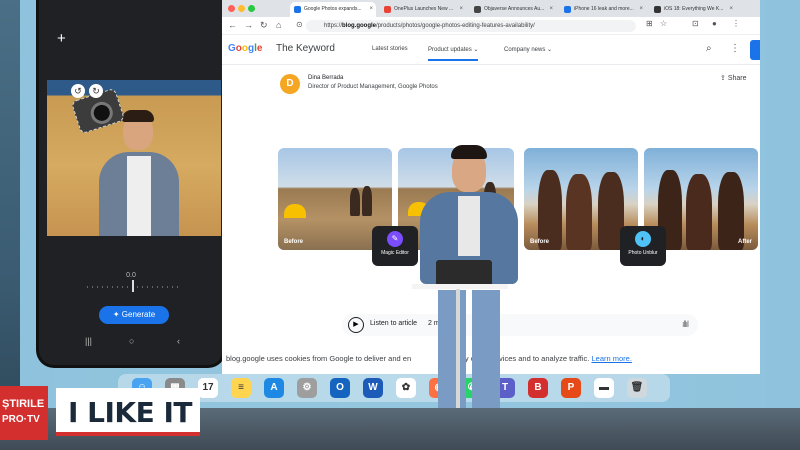 The width and height of the screenshot is (800, 450). I want to click on presenter-shirt, so click(469, 226).